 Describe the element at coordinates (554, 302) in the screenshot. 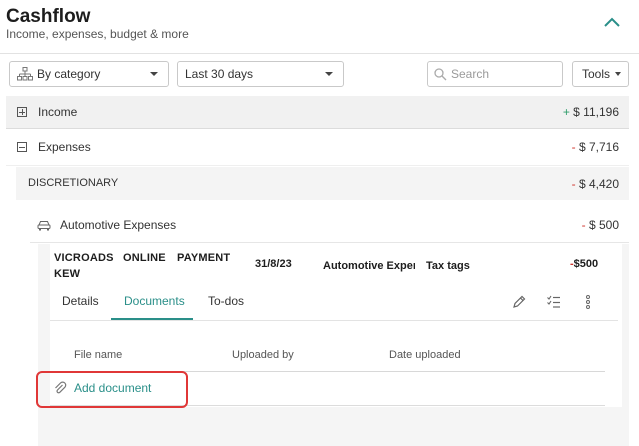

I see `checklist-icon` at that location.